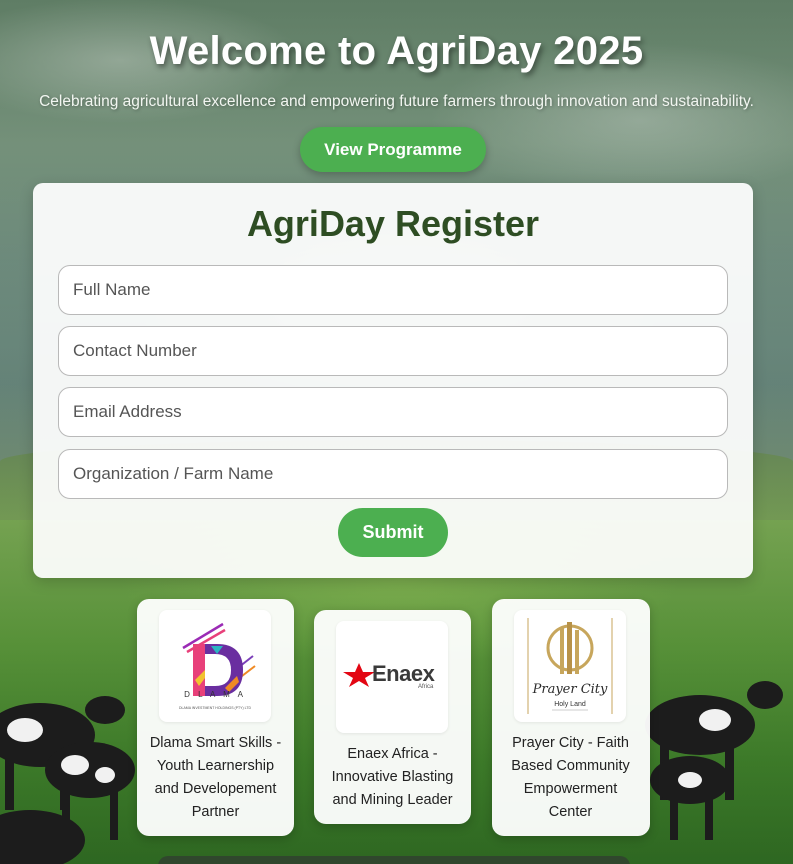 This screenshot has width=793, height=864. Describe the element at coordinates (394, 860) in the screenshot. I see `bottom-bar` at that location.